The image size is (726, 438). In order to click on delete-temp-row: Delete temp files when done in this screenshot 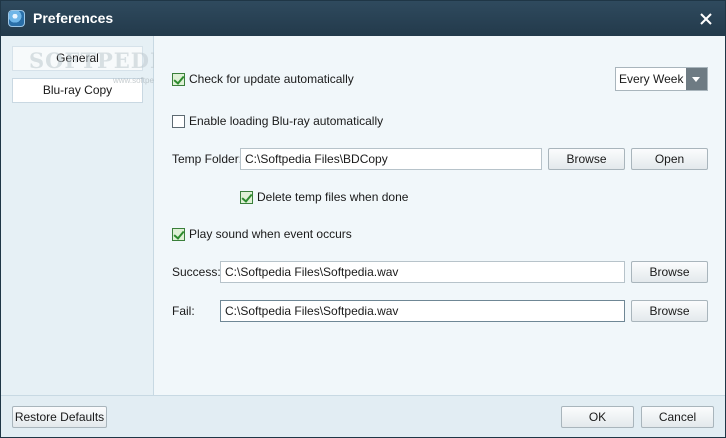, I will do `click(324, 197)`.